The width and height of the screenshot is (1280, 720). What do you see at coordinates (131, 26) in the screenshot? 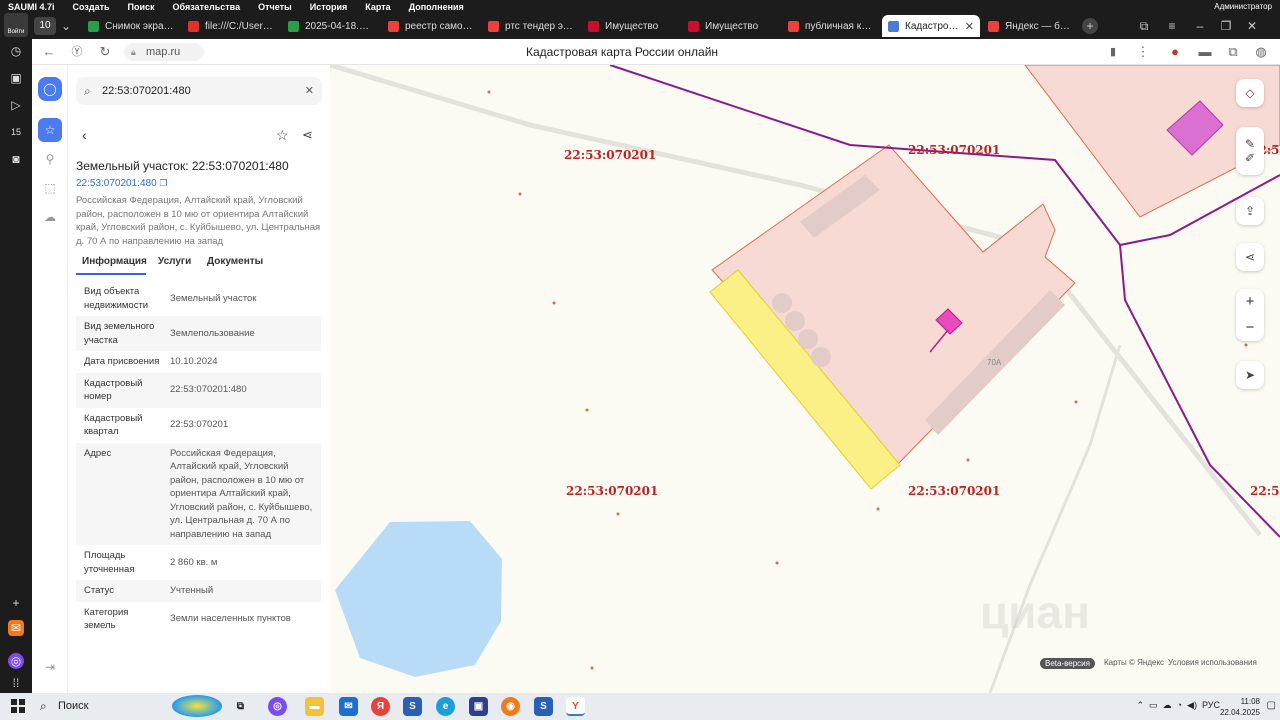
I see `browser-tab: Снимок экрана 2` at bounding box center [131, 26].